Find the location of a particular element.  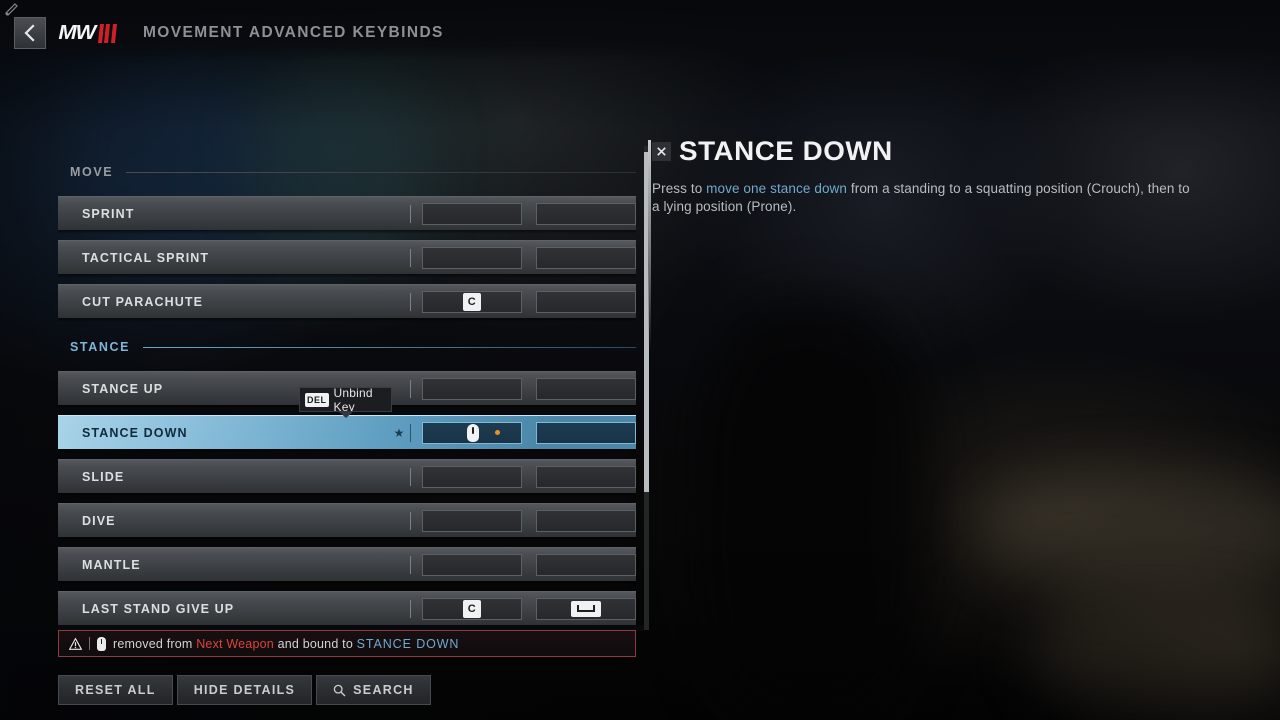

section-header-move: MOVE is located at coordinates (347, 172).